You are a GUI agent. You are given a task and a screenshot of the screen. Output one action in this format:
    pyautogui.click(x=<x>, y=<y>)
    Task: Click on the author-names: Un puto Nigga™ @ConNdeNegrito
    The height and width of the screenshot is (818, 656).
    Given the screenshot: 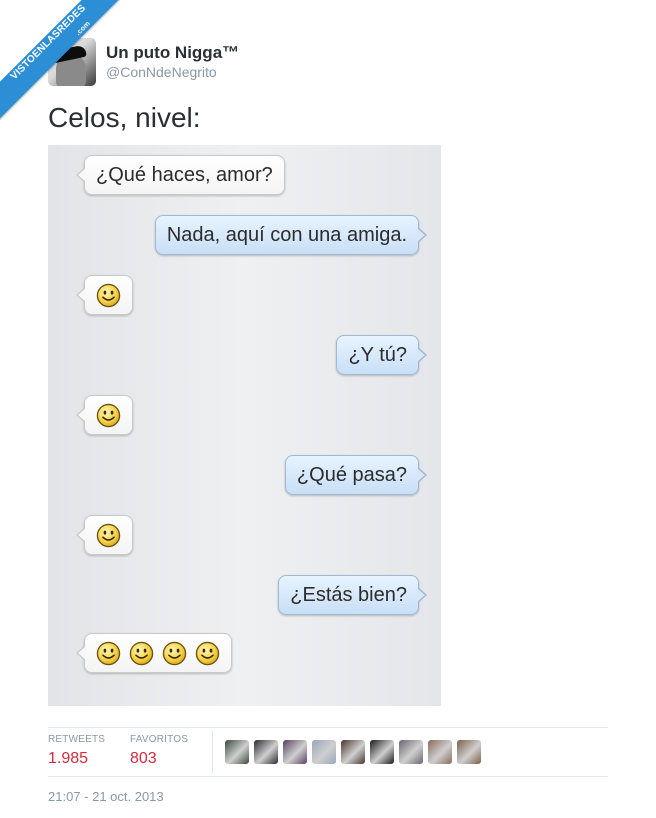 What is the action you would take?
    pyautogui.click(x=172, y=62)
    